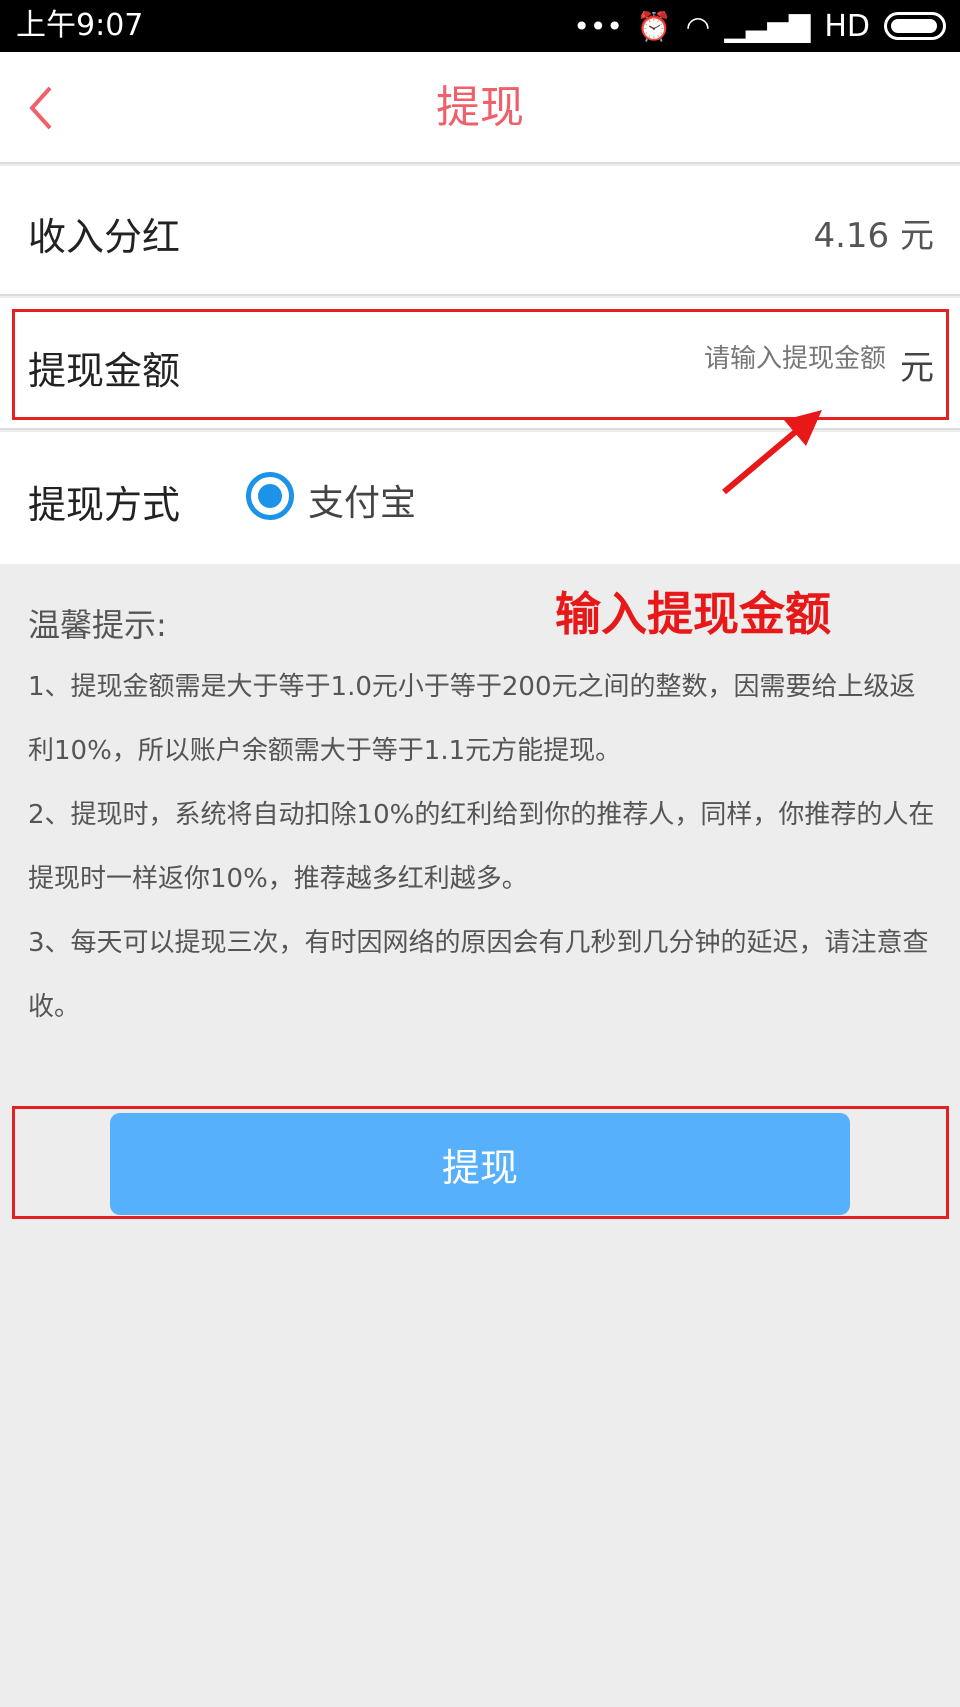 The height and width of the screenshot is (1707, 960). Describe the element at coordinates (847, 26) in the screenshot. I see `network-type: HD` at that location.